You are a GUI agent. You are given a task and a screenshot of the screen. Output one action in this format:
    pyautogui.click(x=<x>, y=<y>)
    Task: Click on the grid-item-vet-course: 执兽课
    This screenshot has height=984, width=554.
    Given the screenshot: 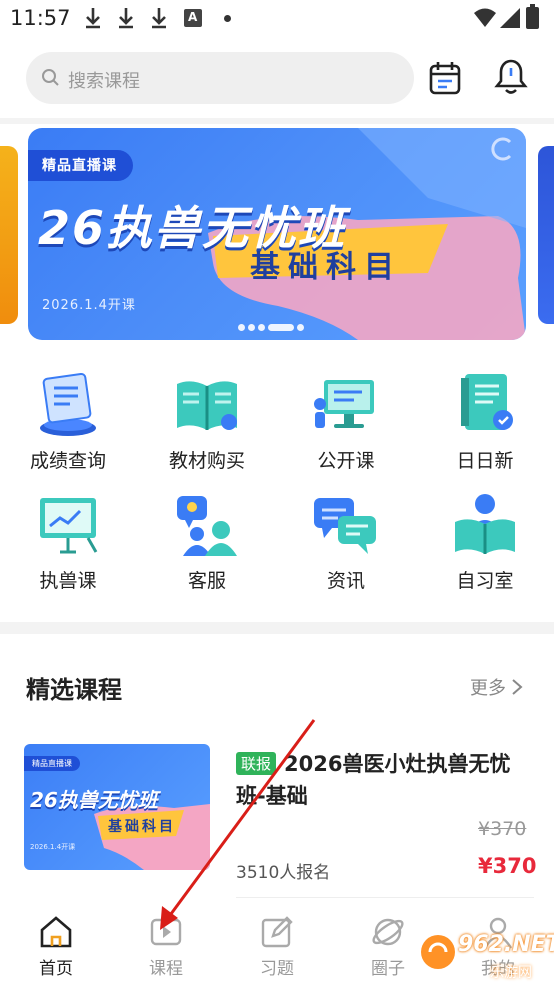 What is the action you would take?
    pyautogui.click(x=68, y=541)
    